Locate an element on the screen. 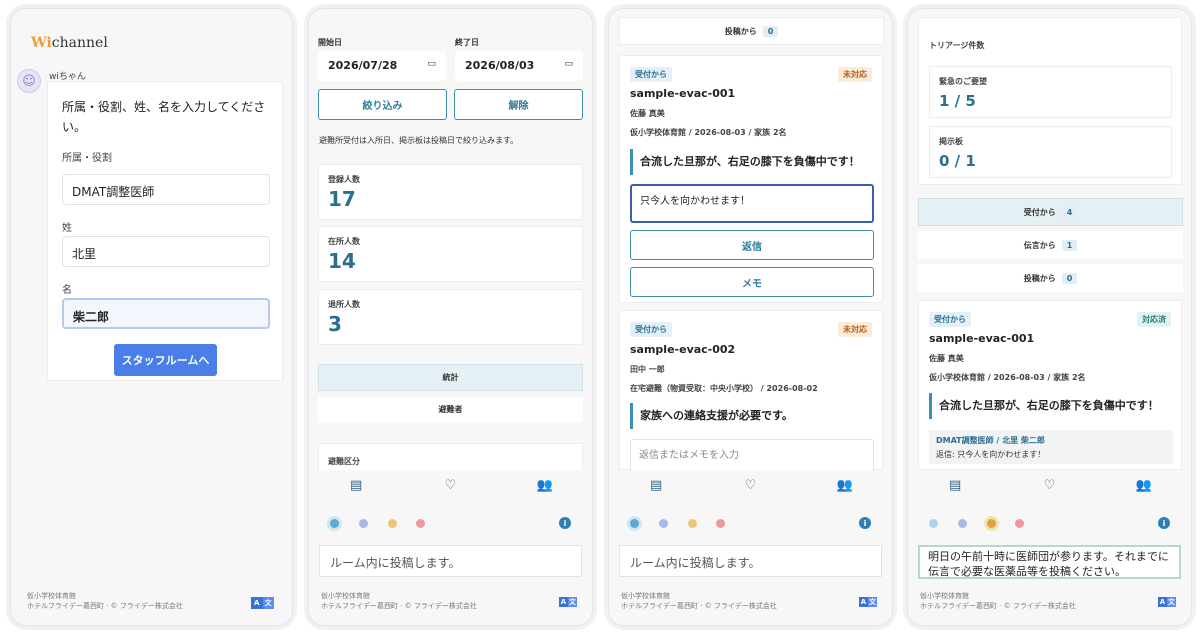 The height and width of the screenshot is (634, 1200). filter-count: 1 is located at coordinates (1069, 245).